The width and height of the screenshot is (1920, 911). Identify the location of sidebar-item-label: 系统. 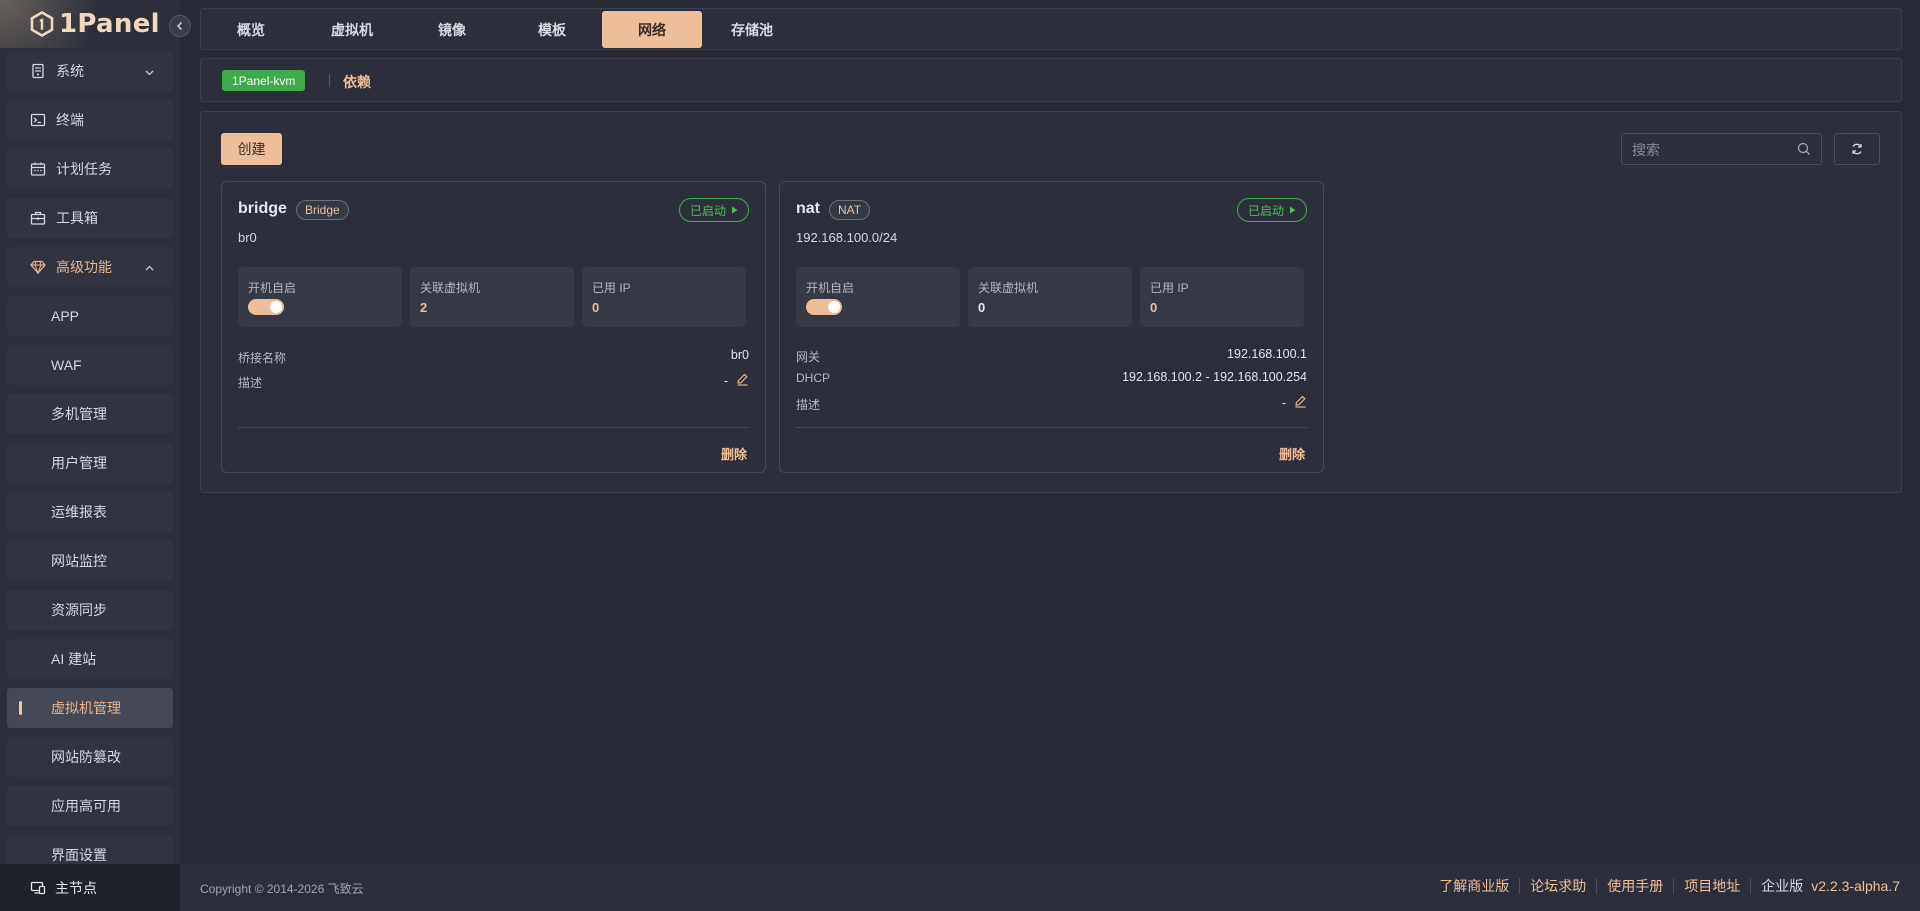
(70, 71).